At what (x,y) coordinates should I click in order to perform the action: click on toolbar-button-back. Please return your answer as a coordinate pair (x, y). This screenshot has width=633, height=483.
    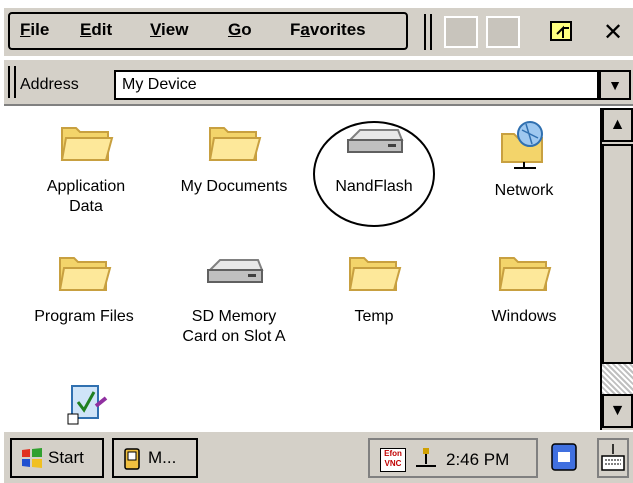
    Looking at the image, I should click on (461, 32).